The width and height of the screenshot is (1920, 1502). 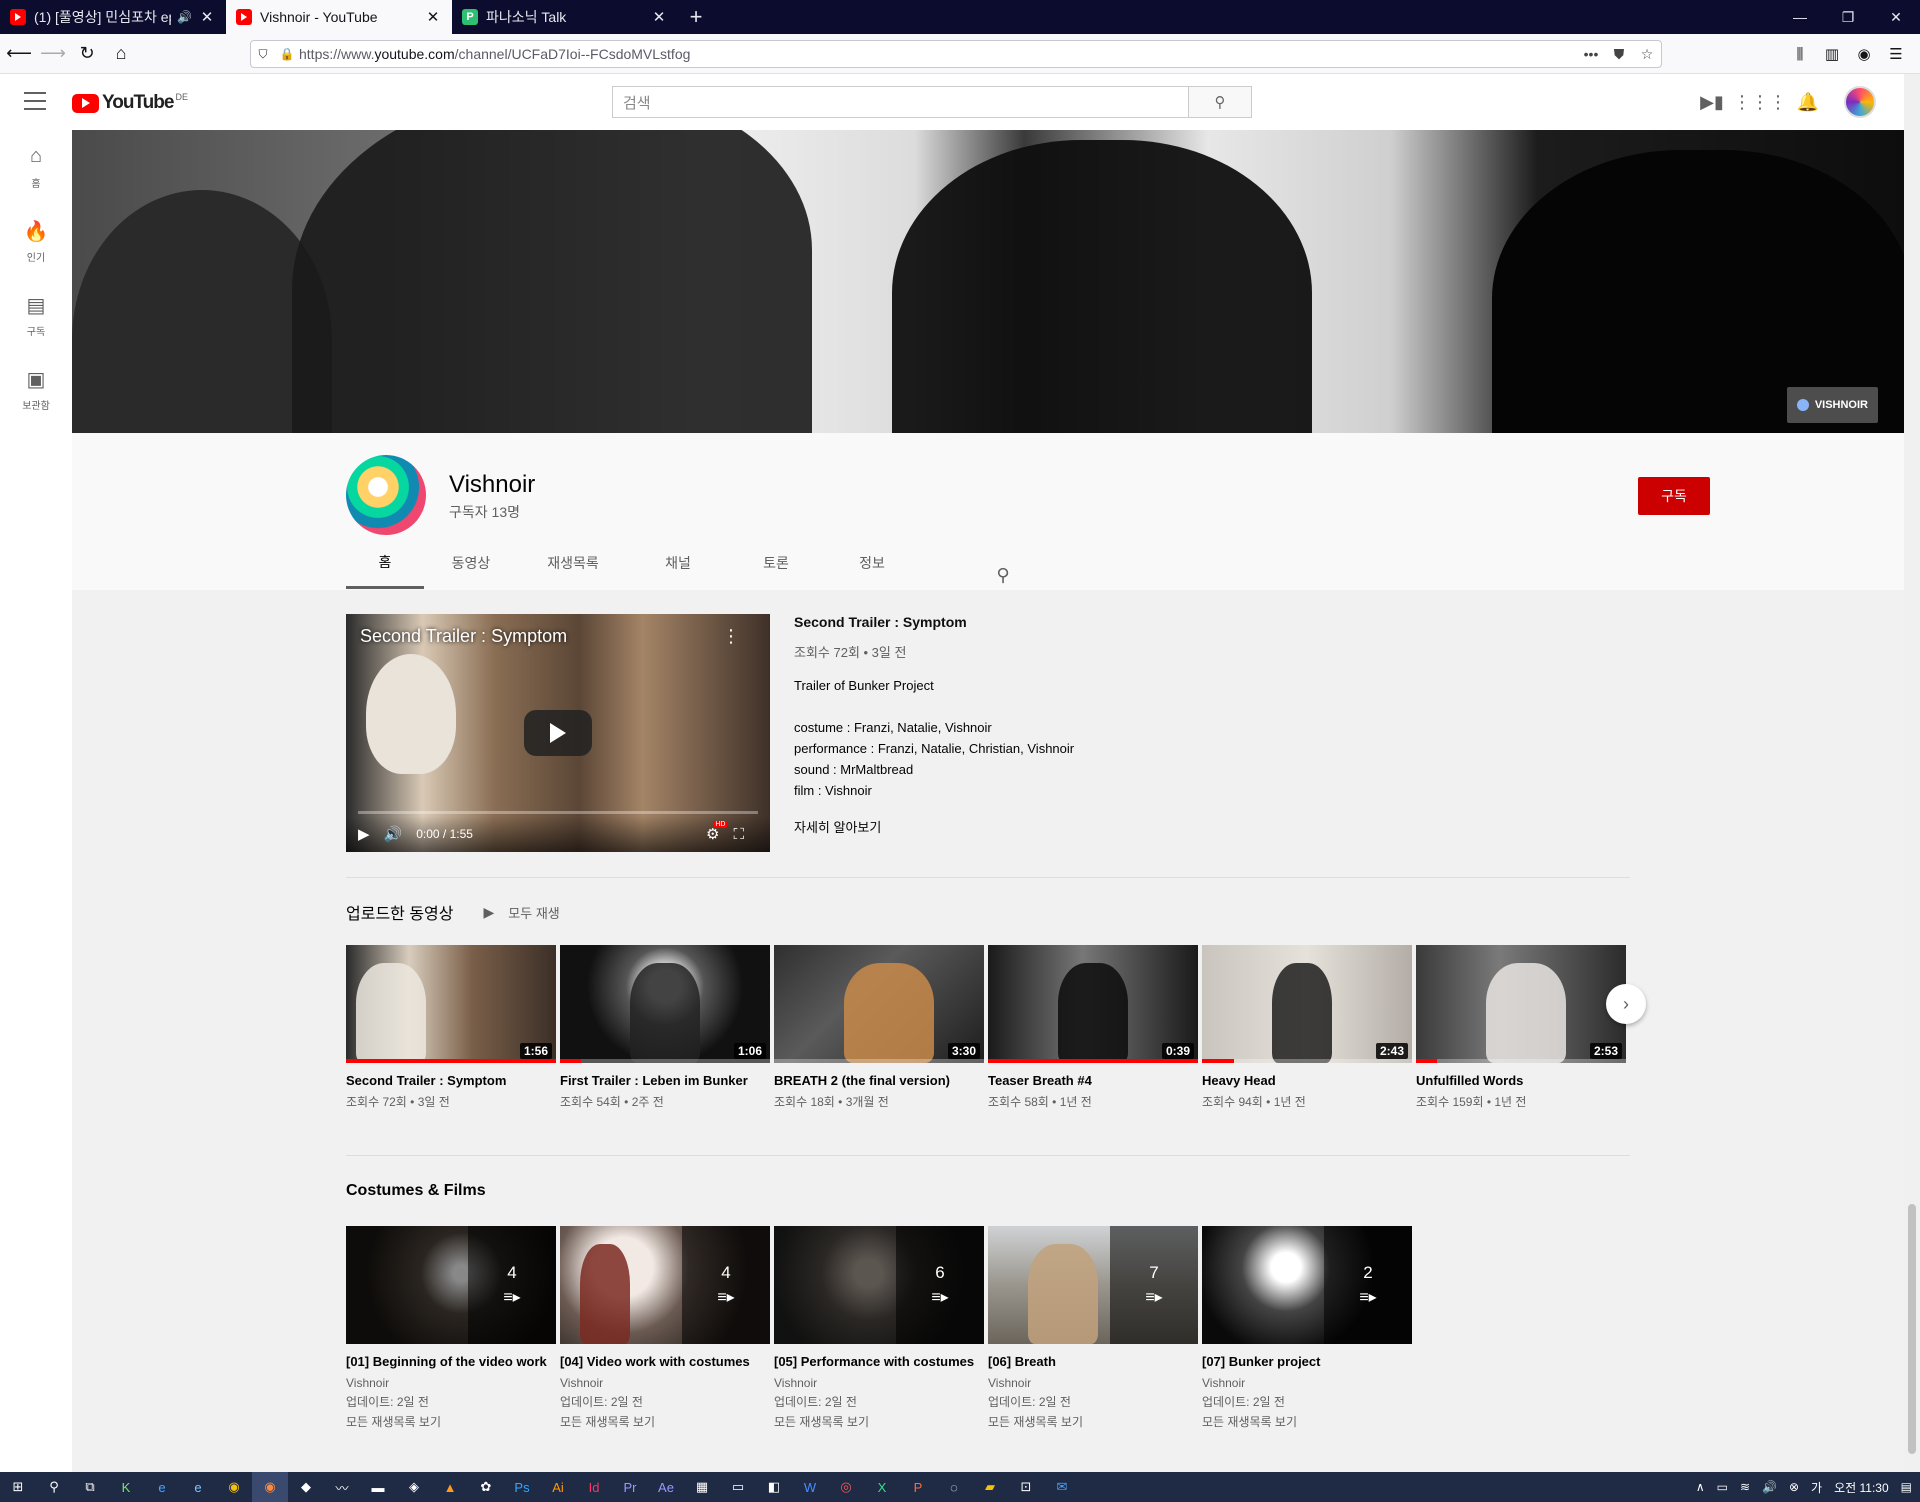 What do you see at coordinates (400, 912) in the screenshot?
I see `shelf-title-text: 업로드한 동영상` at bounding box center [400, 912].